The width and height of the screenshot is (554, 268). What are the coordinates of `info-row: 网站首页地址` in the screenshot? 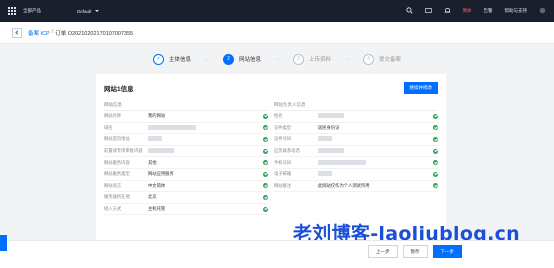 It's located at (186, 140).